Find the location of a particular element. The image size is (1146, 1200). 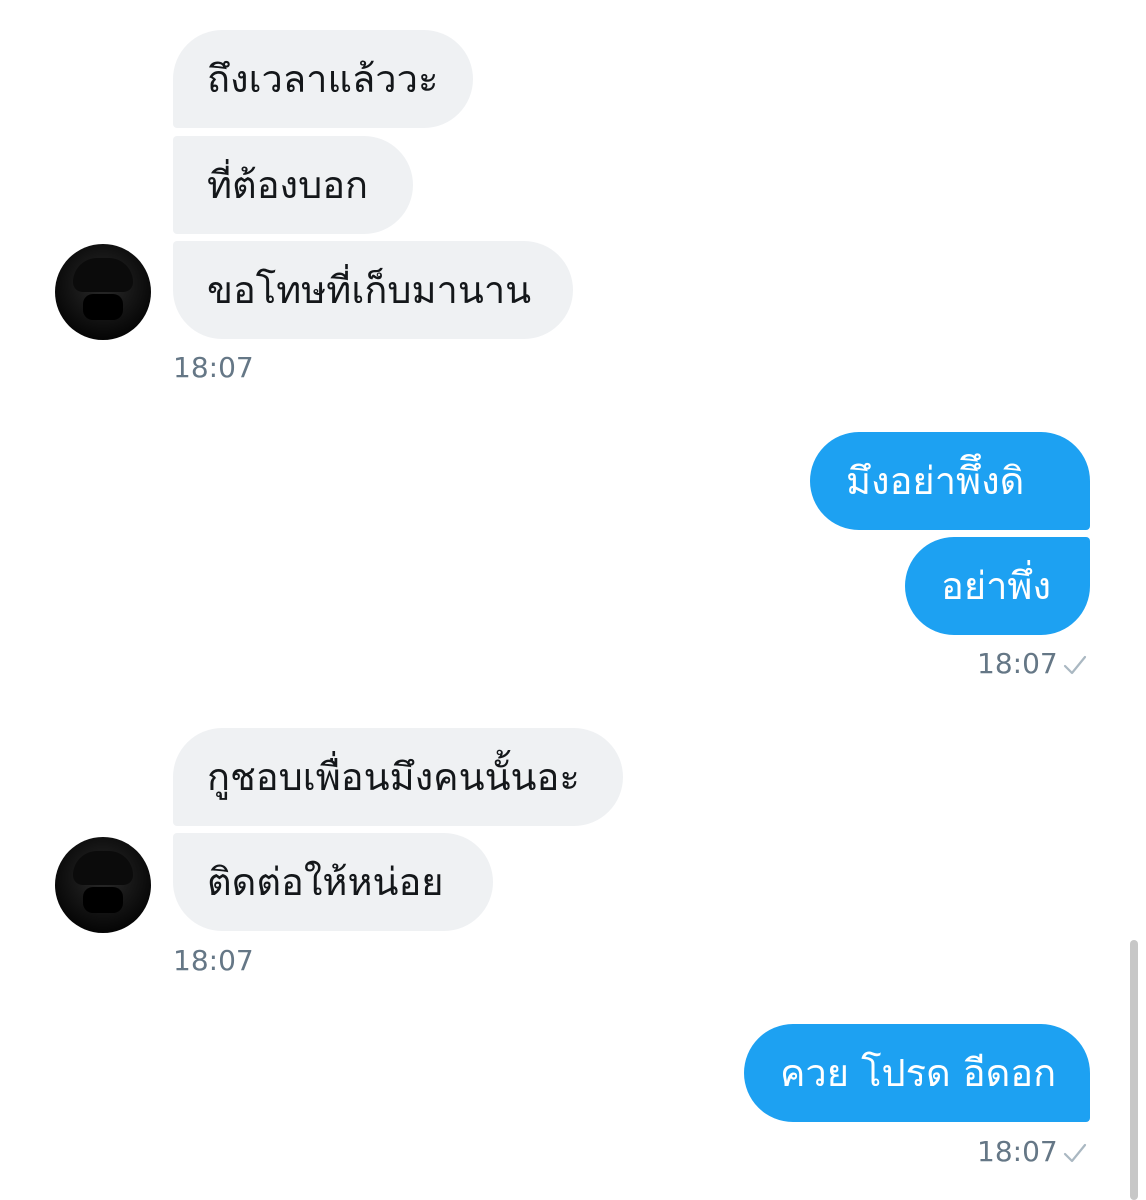

outgoing-message: อย่าพึ่ง is located at coordinates (997, 586).